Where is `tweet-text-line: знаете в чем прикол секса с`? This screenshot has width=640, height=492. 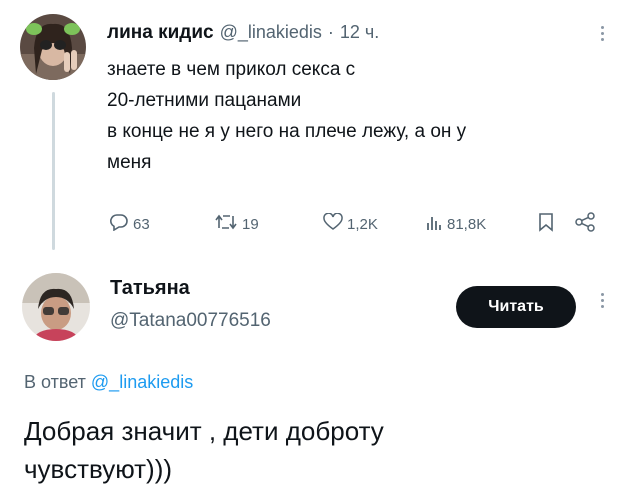
tweet-text-line: знаете в чем прикол секса с is located at coordinates (231, 69).